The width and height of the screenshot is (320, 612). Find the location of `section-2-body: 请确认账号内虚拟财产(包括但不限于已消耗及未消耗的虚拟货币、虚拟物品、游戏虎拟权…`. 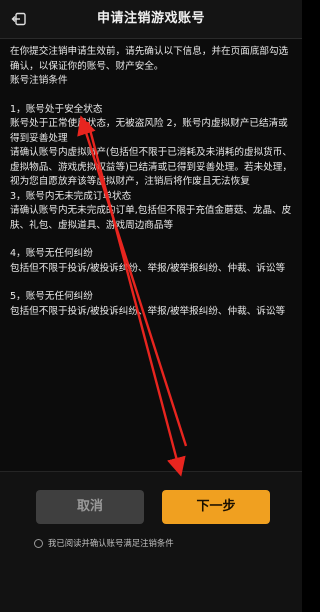

section-2-body: 请确认账号内虚拟财产(包括但不限于已消耗及未消耗的虚拟货币、虚拟物品、游戏虎拟权… is located at coordinates (151, 167).